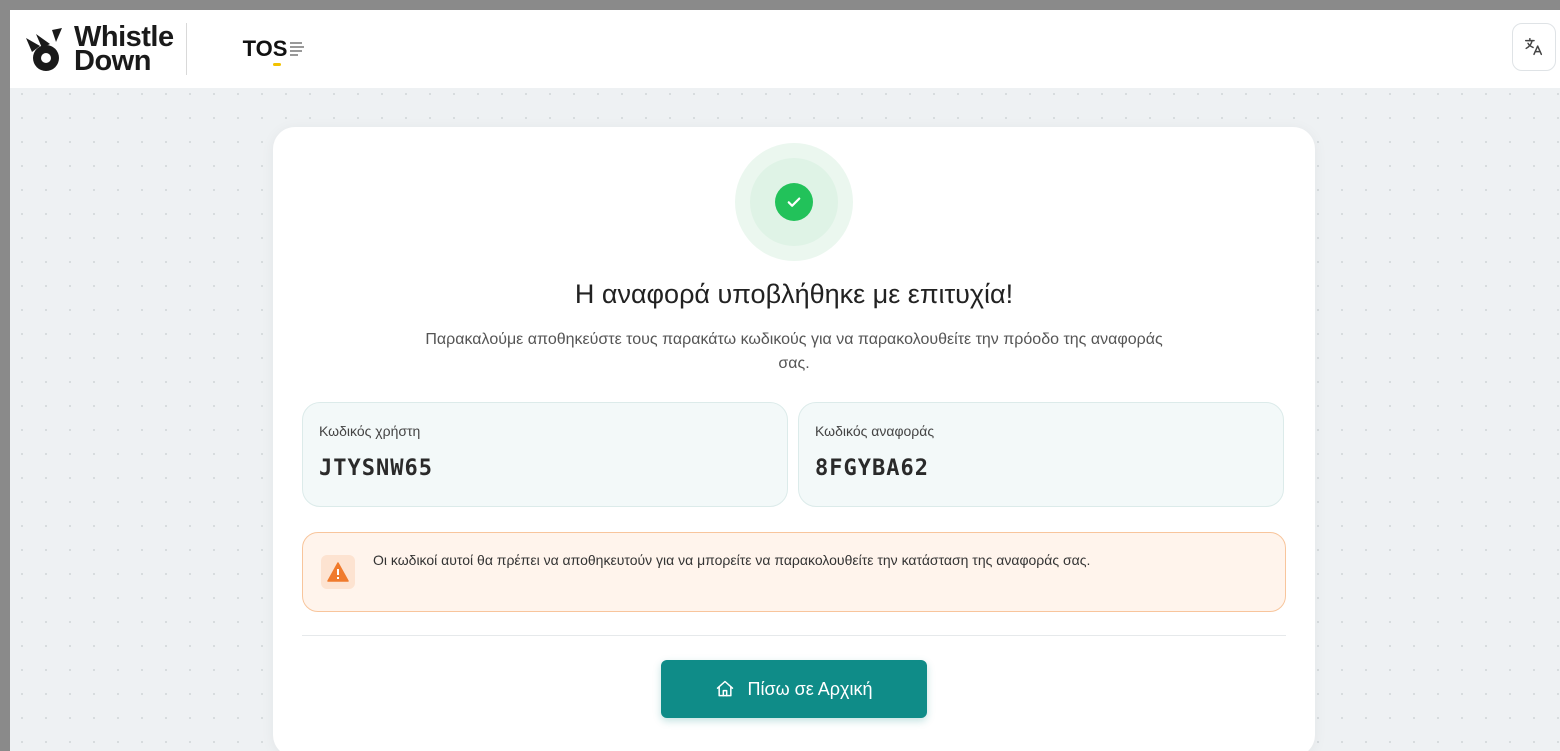 The image size is (1560, 751). I want to click on success-badge-inner, so click(794, 202).